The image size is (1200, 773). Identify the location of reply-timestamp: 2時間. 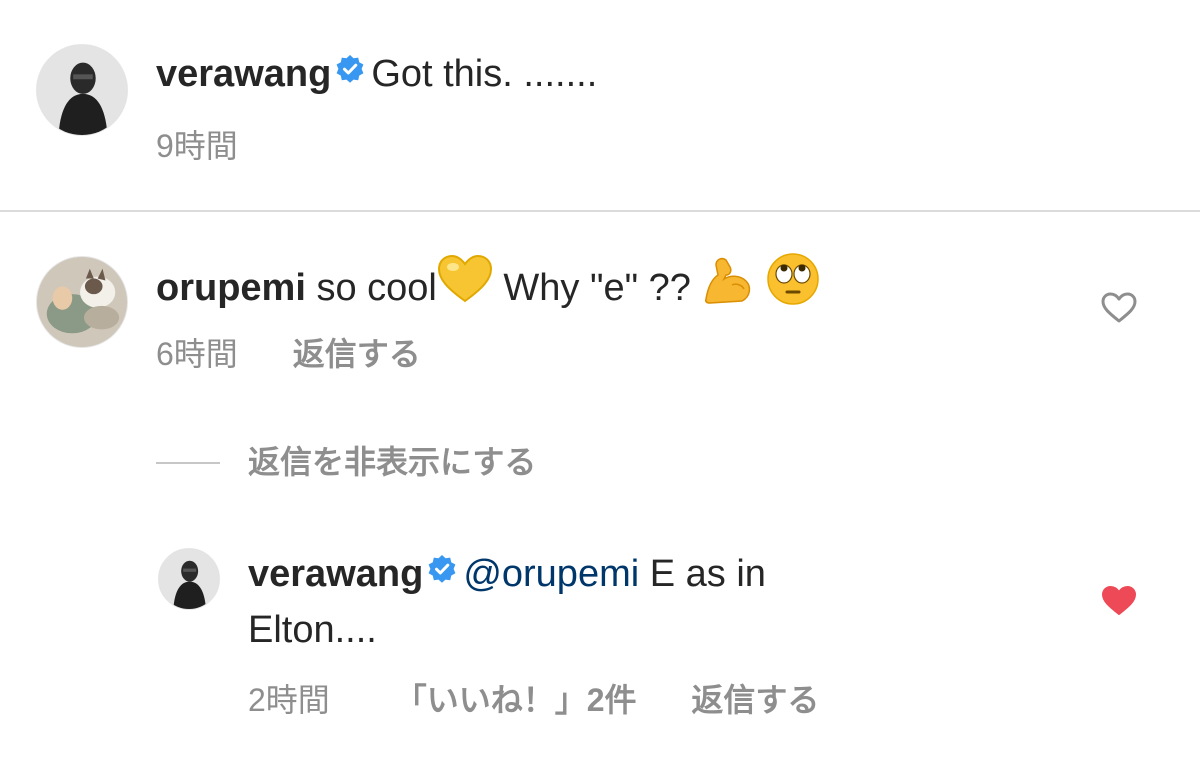
(289, 700).